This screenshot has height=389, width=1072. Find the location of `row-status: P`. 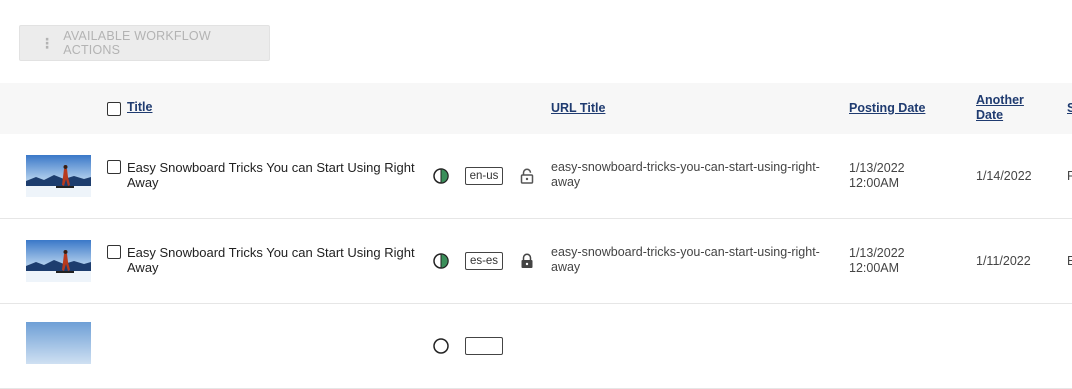

row-status: P is located at coordinates (1069, 176).